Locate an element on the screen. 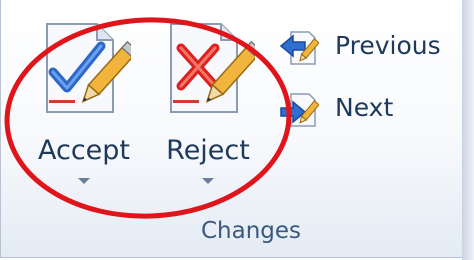 The width and height of the screenshot is (474, 260). next-button: Next is located at coordinates (370, 109).